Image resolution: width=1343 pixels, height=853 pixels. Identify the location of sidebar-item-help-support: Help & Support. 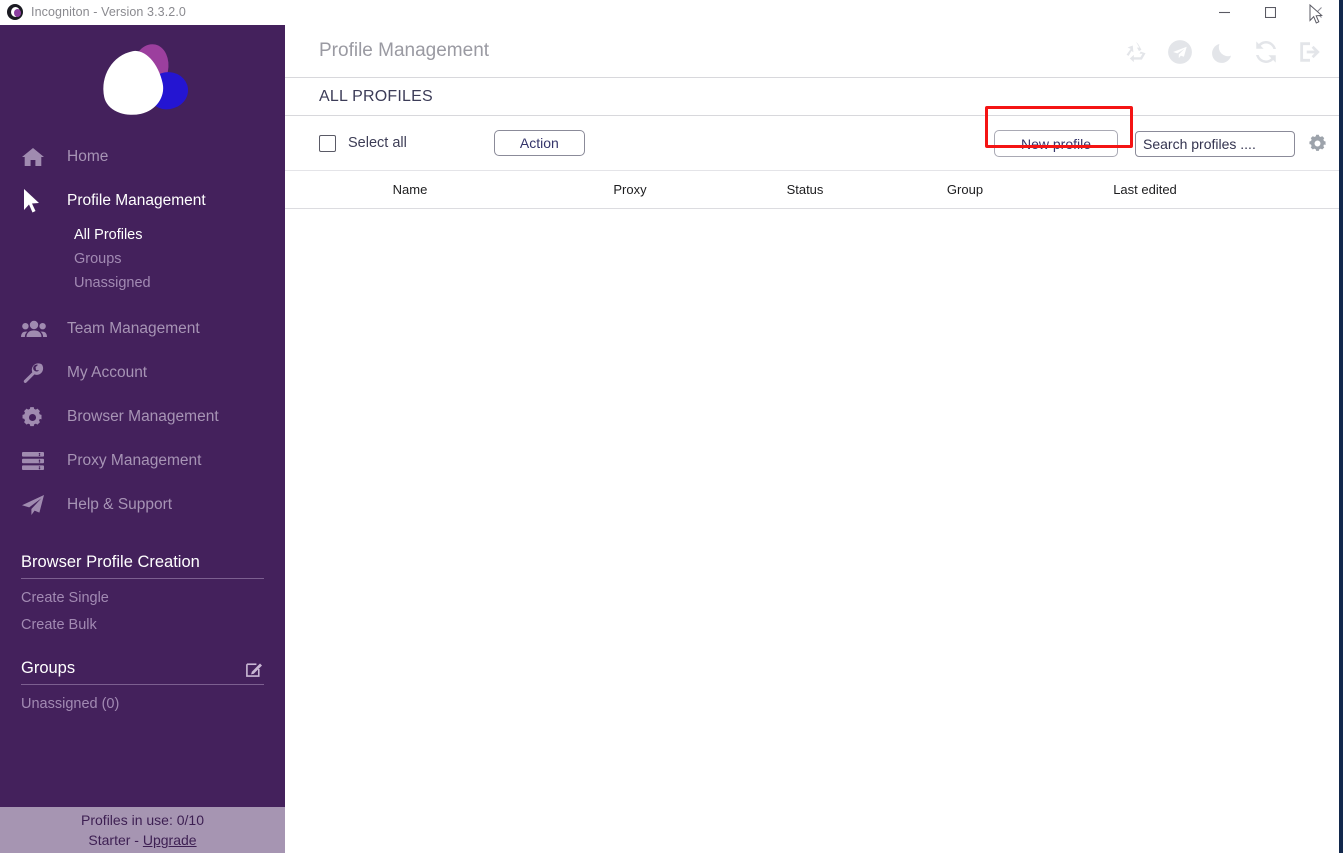
(142, 505).